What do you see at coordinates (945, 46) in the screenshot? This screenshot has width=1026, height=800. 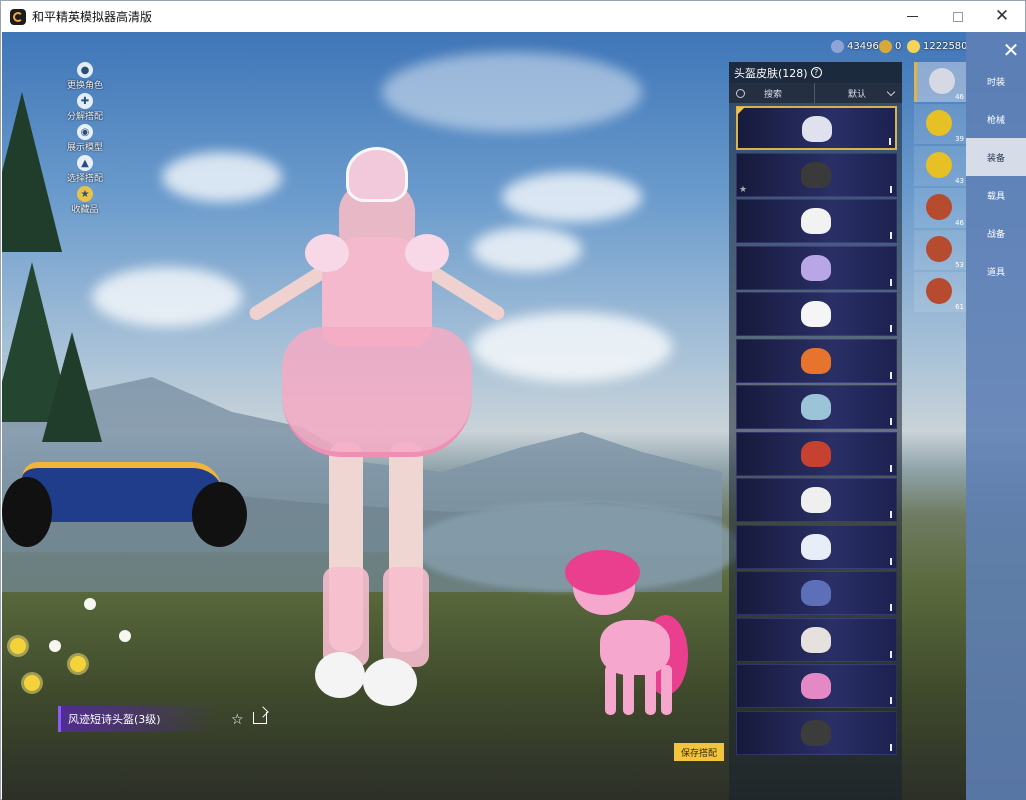 I see `currency-value: 1222580` at bounding box center [945, 46].